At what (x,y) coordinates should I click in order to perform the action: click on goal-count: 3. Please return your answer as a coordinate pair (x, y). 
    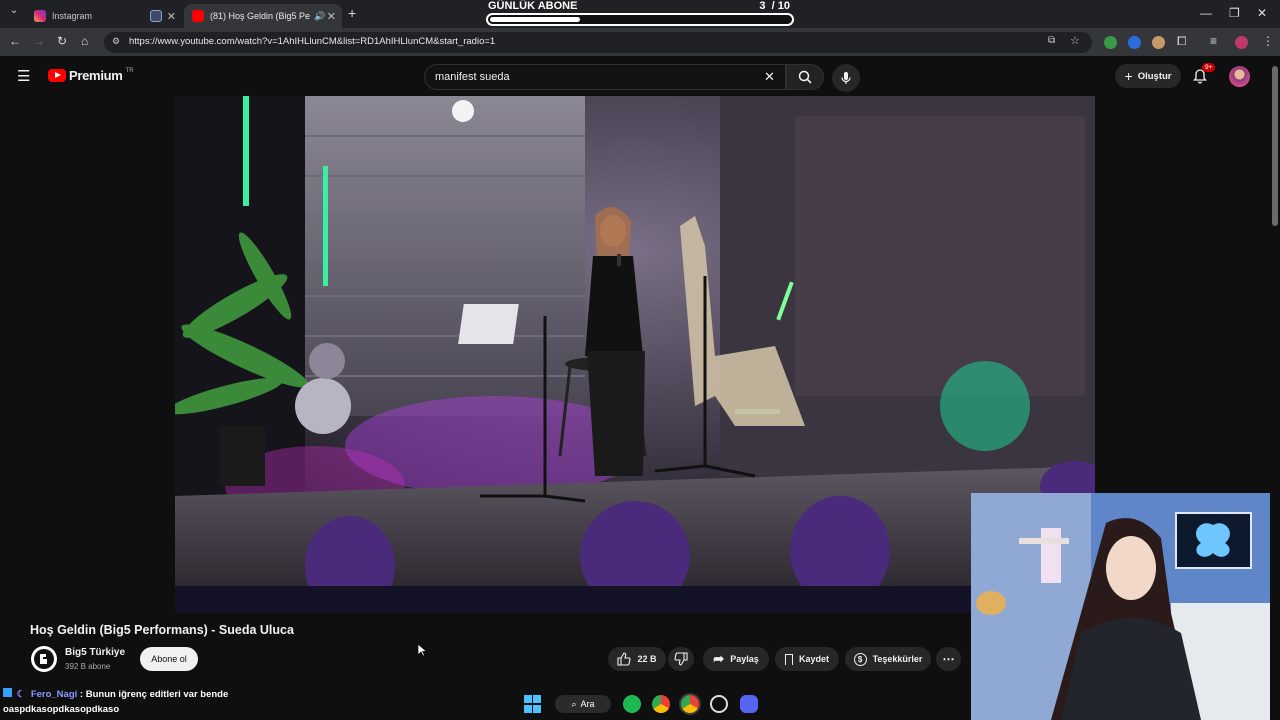
    Looking at the image, I should click on (762, 6).